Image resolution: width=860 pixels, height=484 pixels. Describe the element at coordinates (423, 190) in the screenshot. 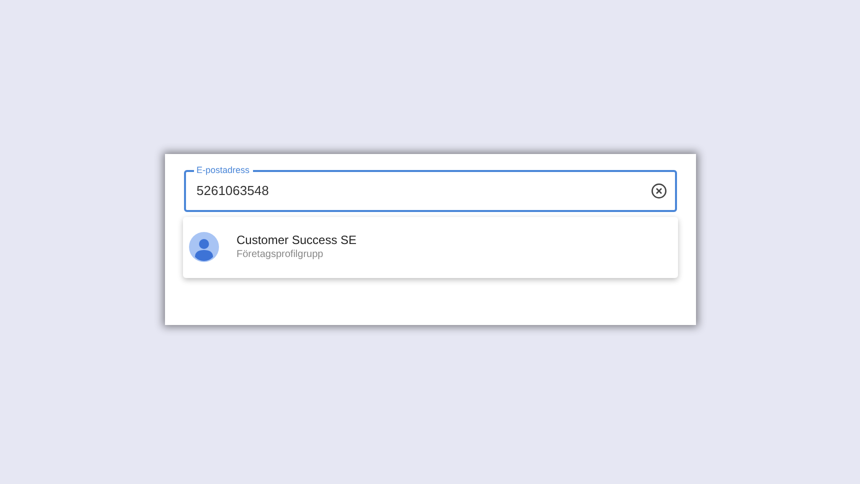

I see `email-input: 5261063548` at that location.